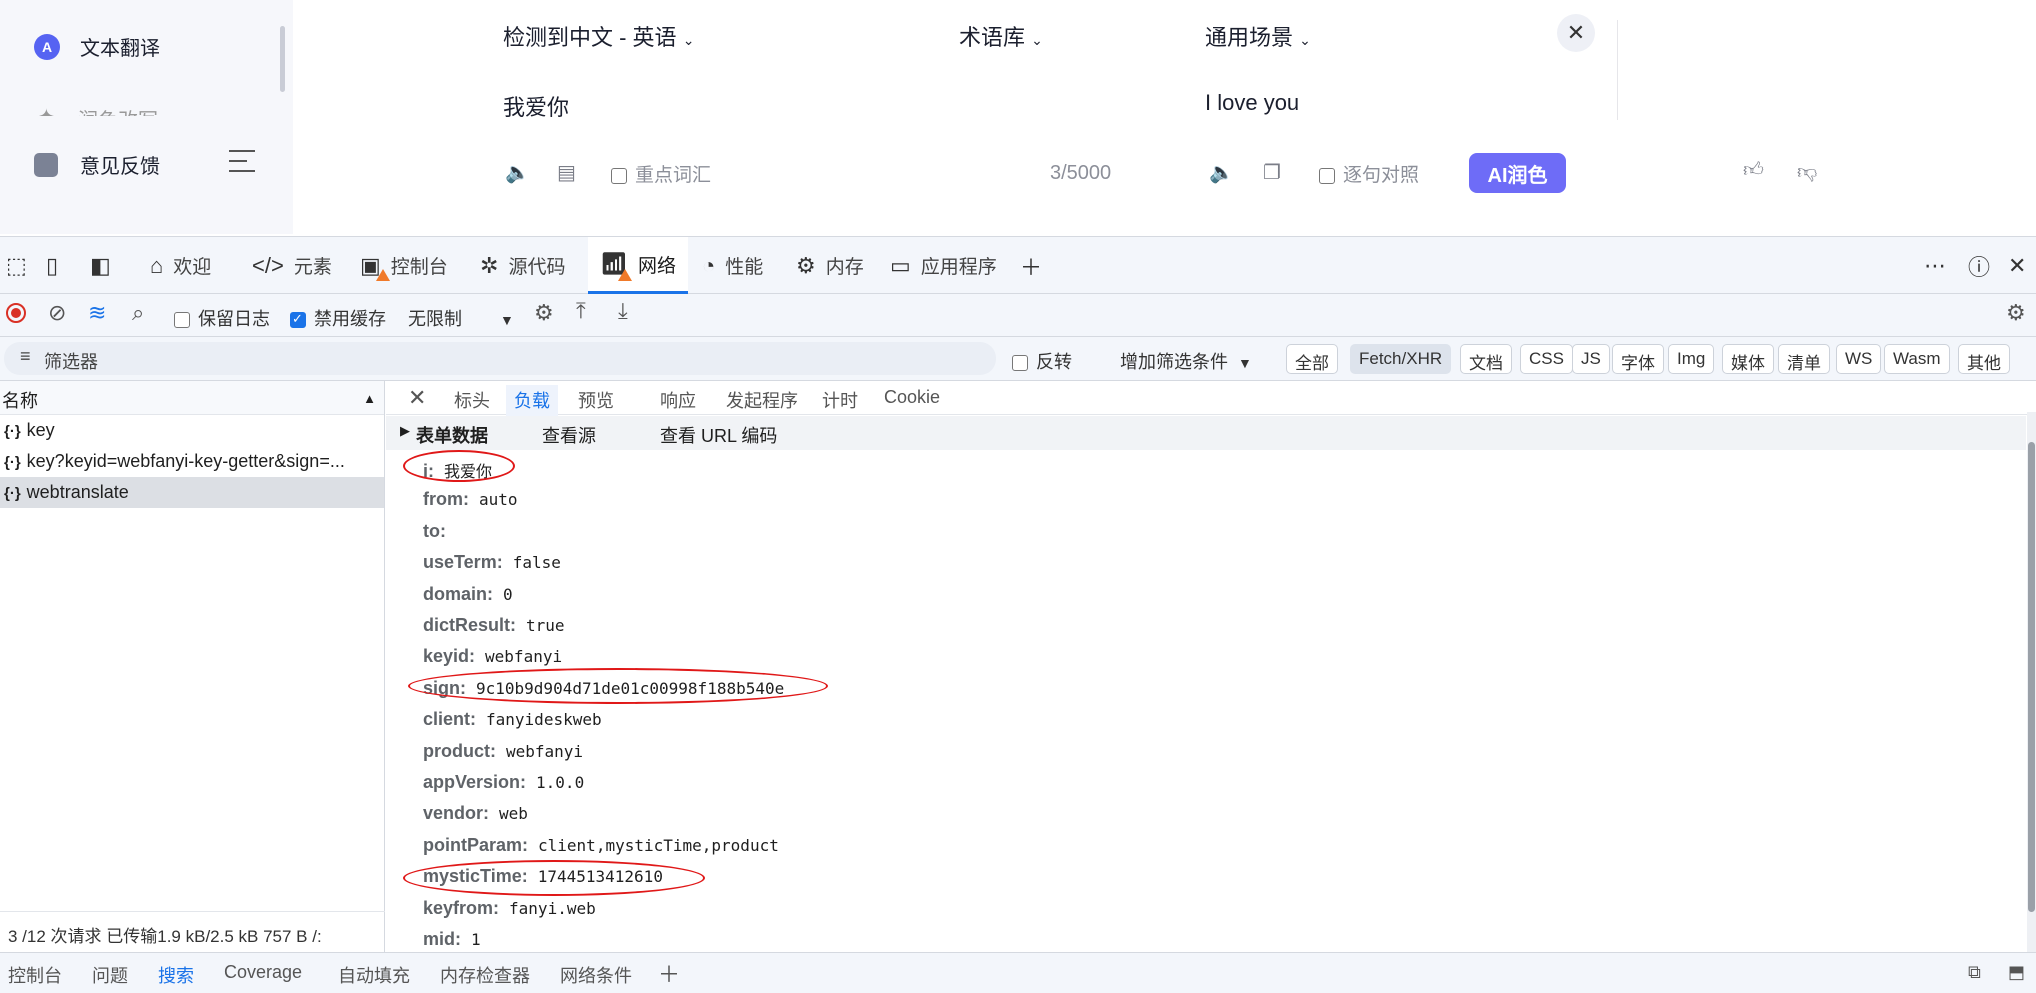 The height and width of the screenshot is (993, 2036). What do you see at coordinates (16, 313) in the screenshot?
I see `record-icon` at bounding box center [16, 313].